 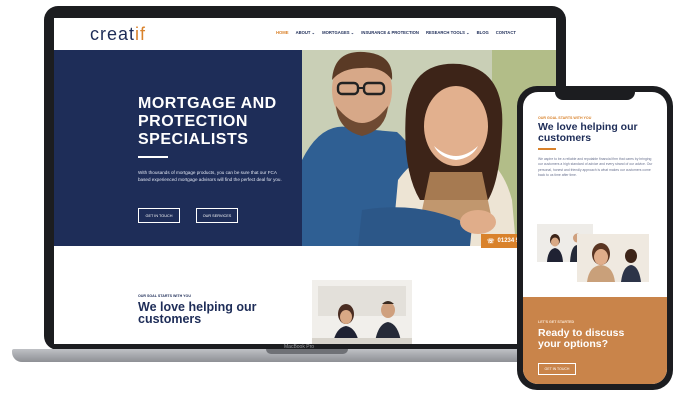 What do you see at coordinates (217, 215) in the screenshot?
I see `our-services-button: OUR SERVICES` at bounding box center [217, 215].